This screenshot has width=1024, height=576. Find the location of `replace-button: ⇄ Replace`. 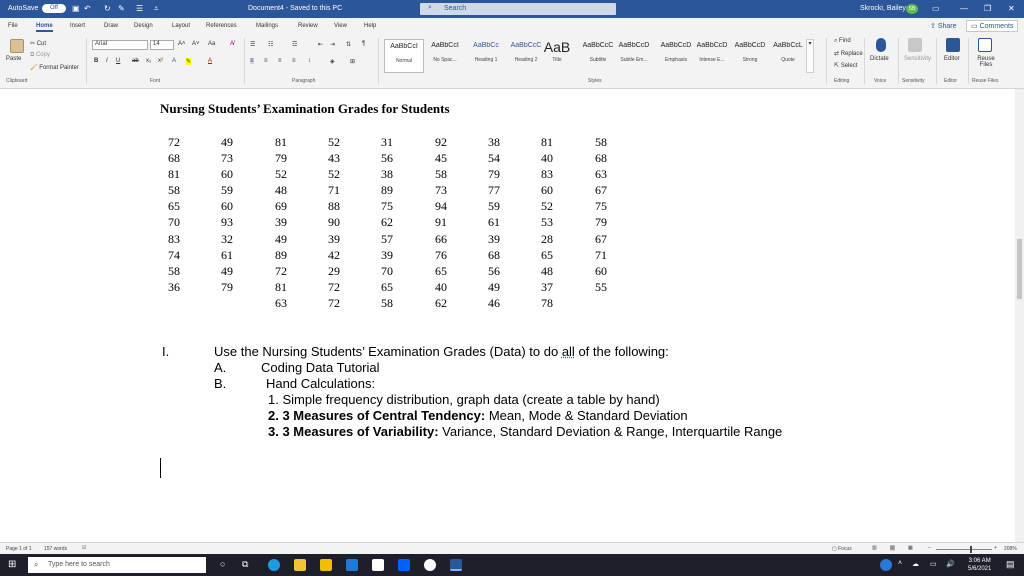

replace-button: ⇄ Replace is located at coordinates (848, 53).